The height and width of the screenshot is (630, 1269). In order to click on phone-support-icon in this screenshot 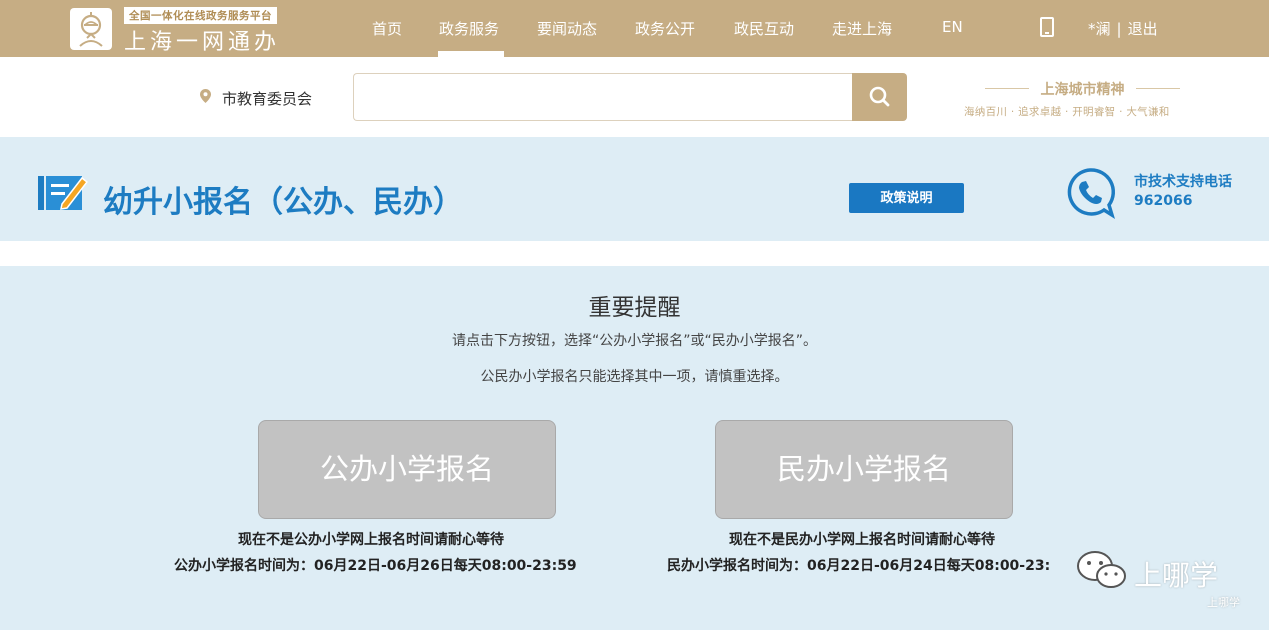, I will do `click(1091, 193)`.